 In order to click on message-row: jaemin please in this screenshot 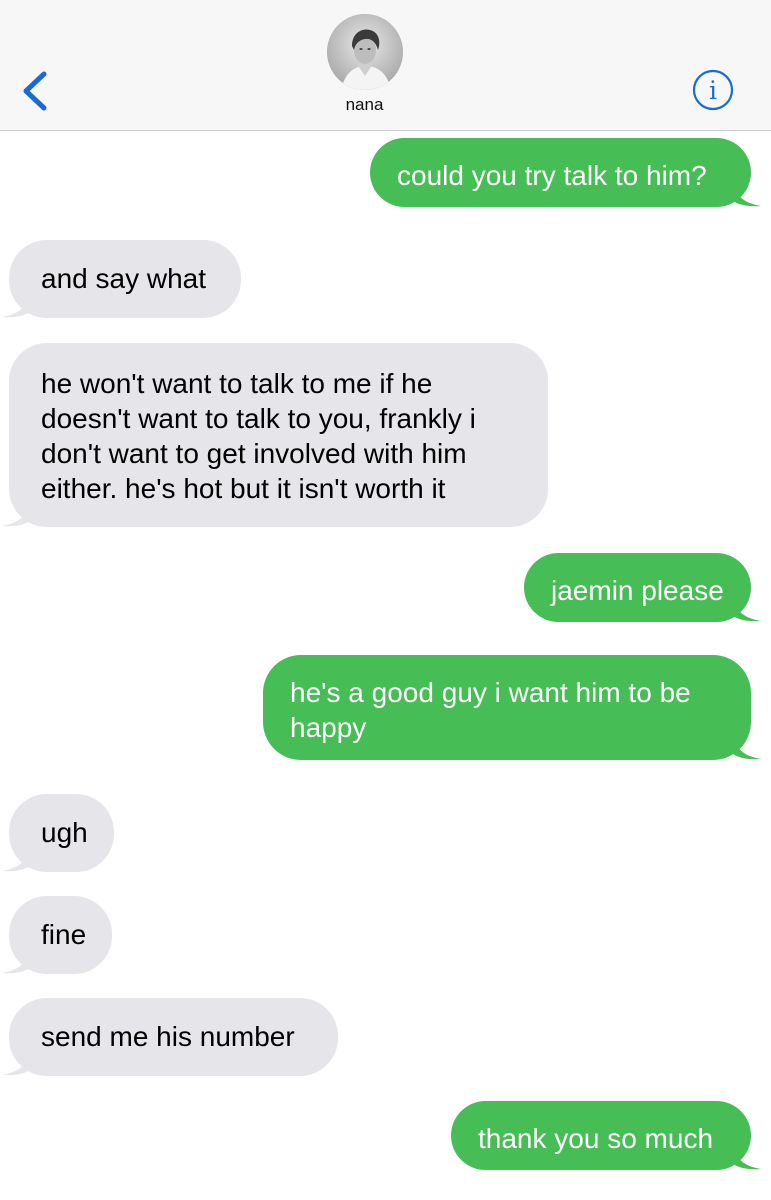, I will do `click(642, 587)`.